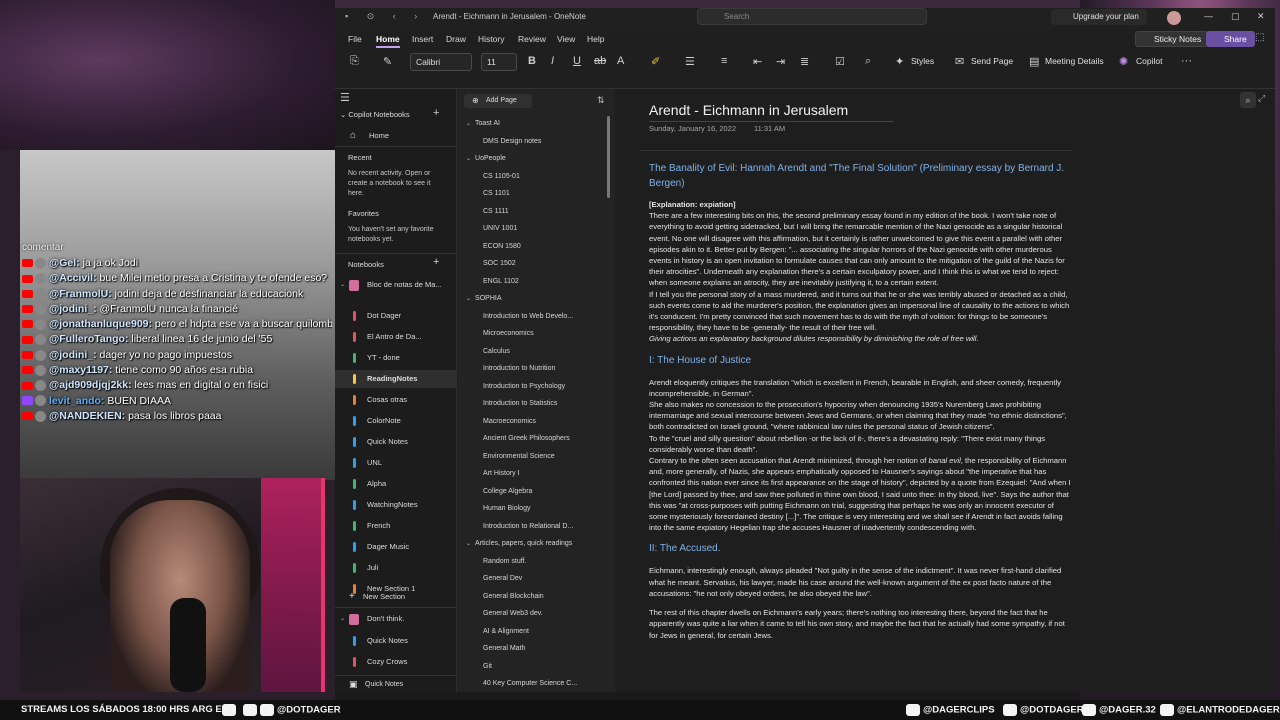  What do you see at coordinates (1186, 61) in the screenshot?
I see `more-options-icon: ···` at bounding box center [1186, 61].